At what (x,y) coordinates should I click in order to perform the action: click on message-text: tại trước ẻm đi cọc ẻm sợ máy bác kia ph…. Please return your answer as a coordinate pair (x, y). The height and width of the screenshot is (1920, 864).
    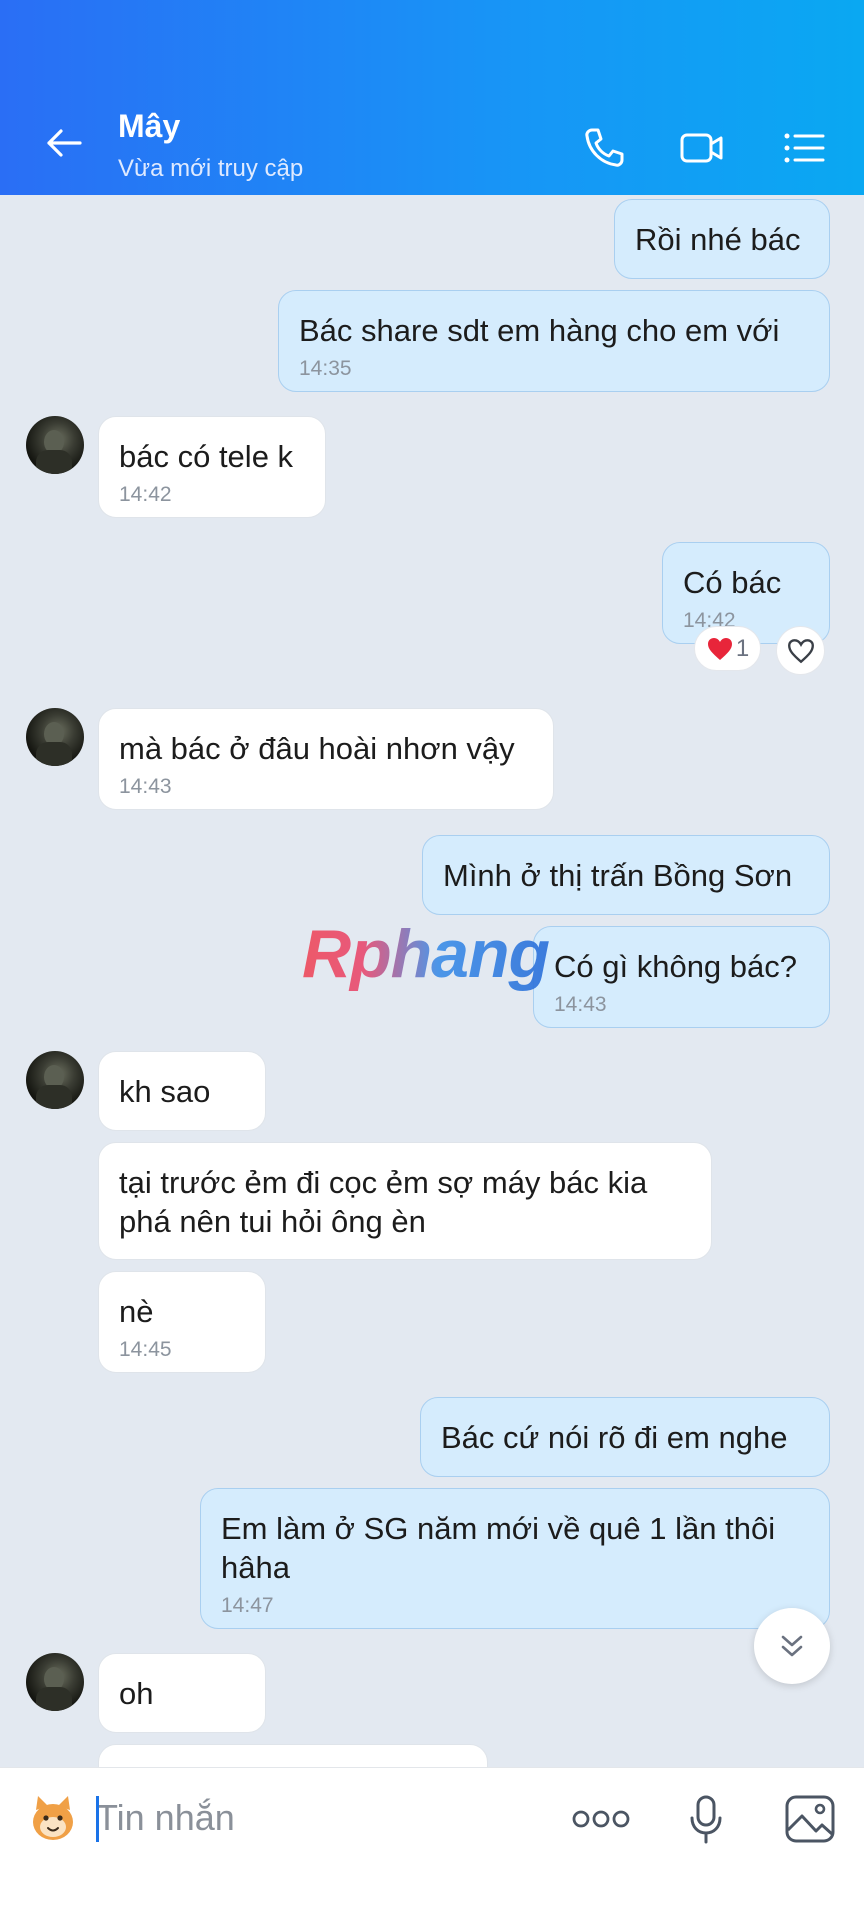
    Looking at the image, I should click on (383, 1202).